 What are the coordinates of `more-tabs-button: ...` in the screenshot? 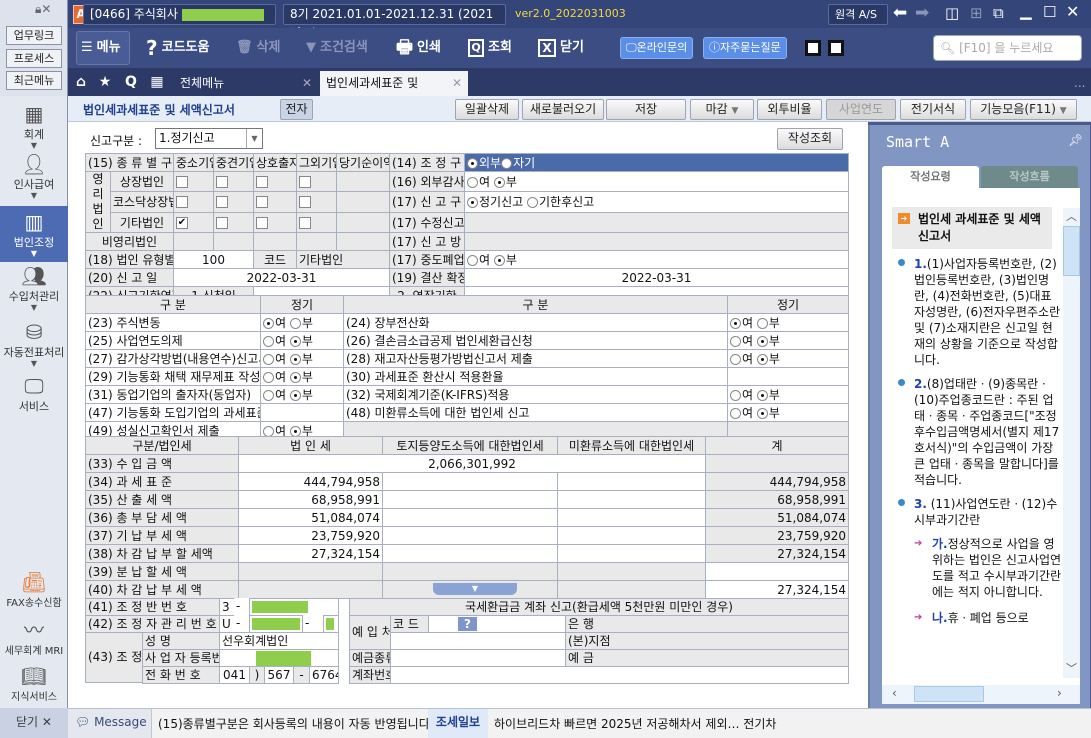 It's located at (1076, 83).